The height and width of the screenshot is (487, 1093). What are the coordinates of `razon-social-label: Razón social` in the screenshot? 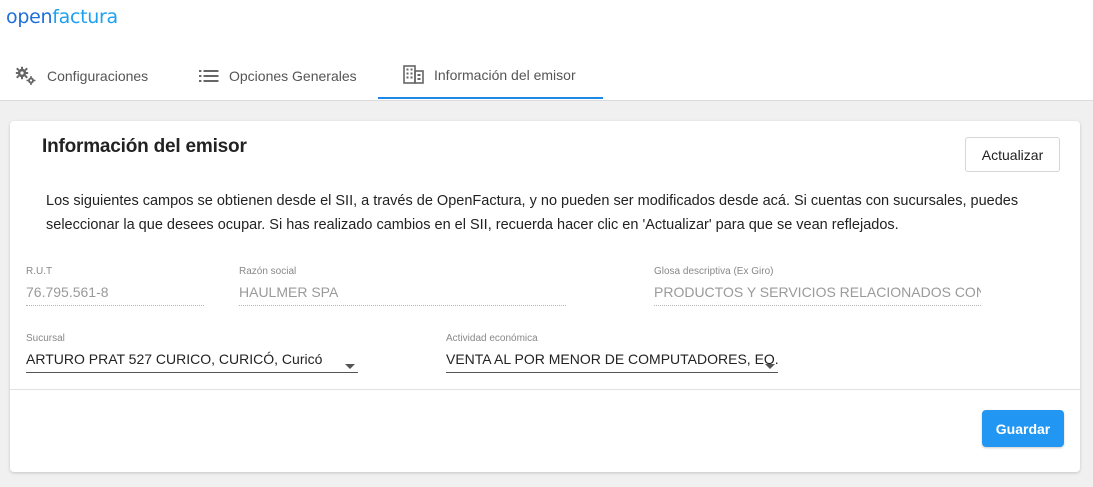 It's located at (268, 271).